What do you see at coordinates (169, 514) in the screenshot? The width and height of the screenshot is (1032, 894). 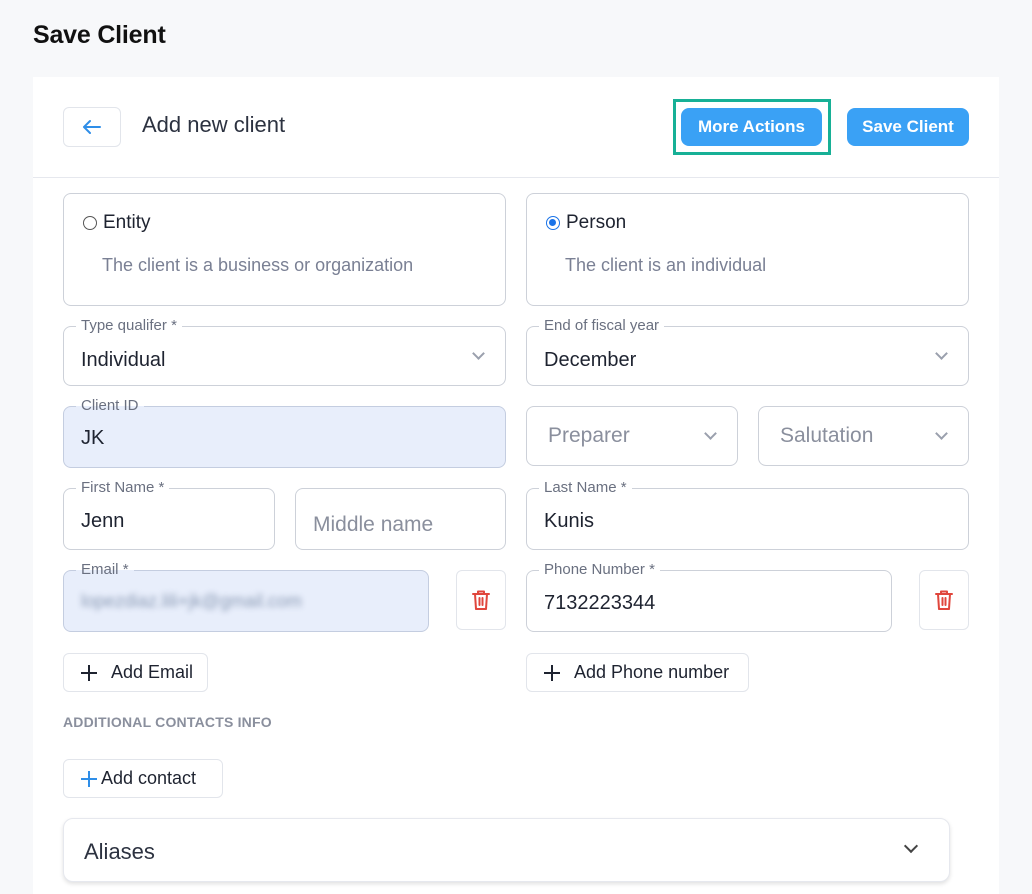 I see `first-name-field: First Name * Jenn` at bounding box center [169, 514].